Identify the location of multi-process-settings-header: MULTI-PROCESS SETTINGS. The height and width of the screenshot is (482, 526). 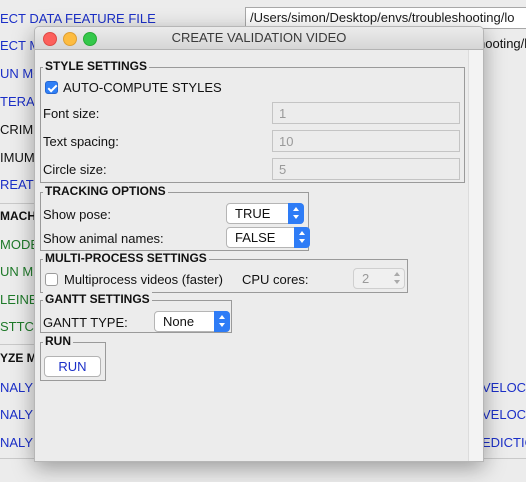
(126, 258).